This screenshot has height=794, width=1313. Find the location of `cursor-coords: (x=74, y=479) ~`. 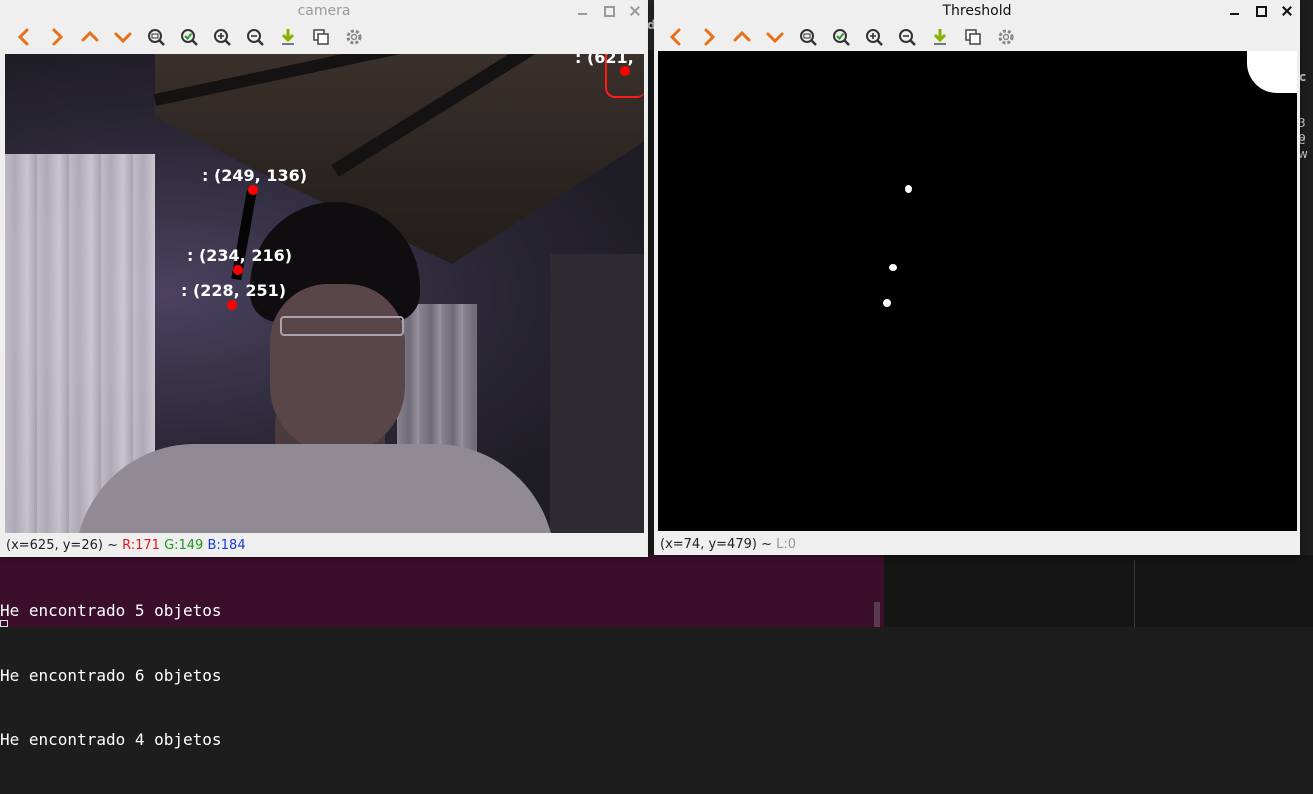

cursor-coords: (x=74, y=479) ~ is located at coordinates (718, 544).